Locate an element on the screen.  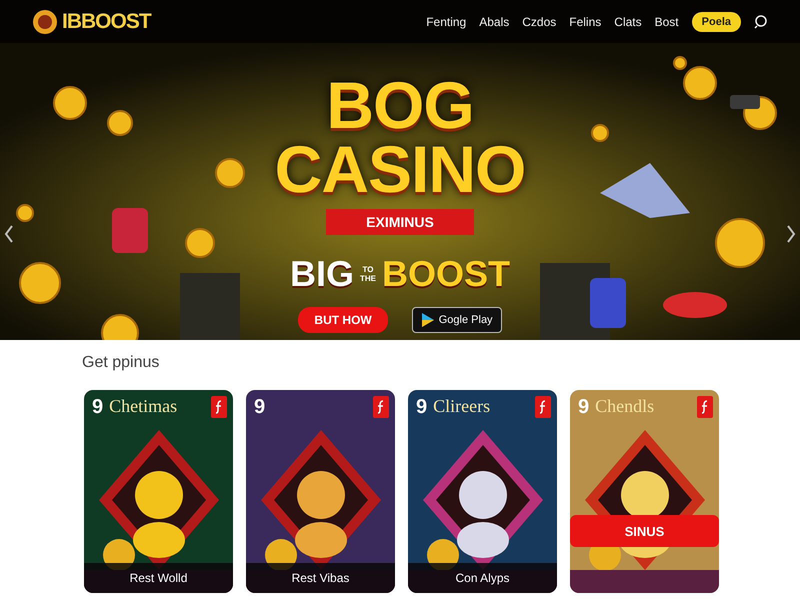
play-icon is located at coordinates (427, 320).